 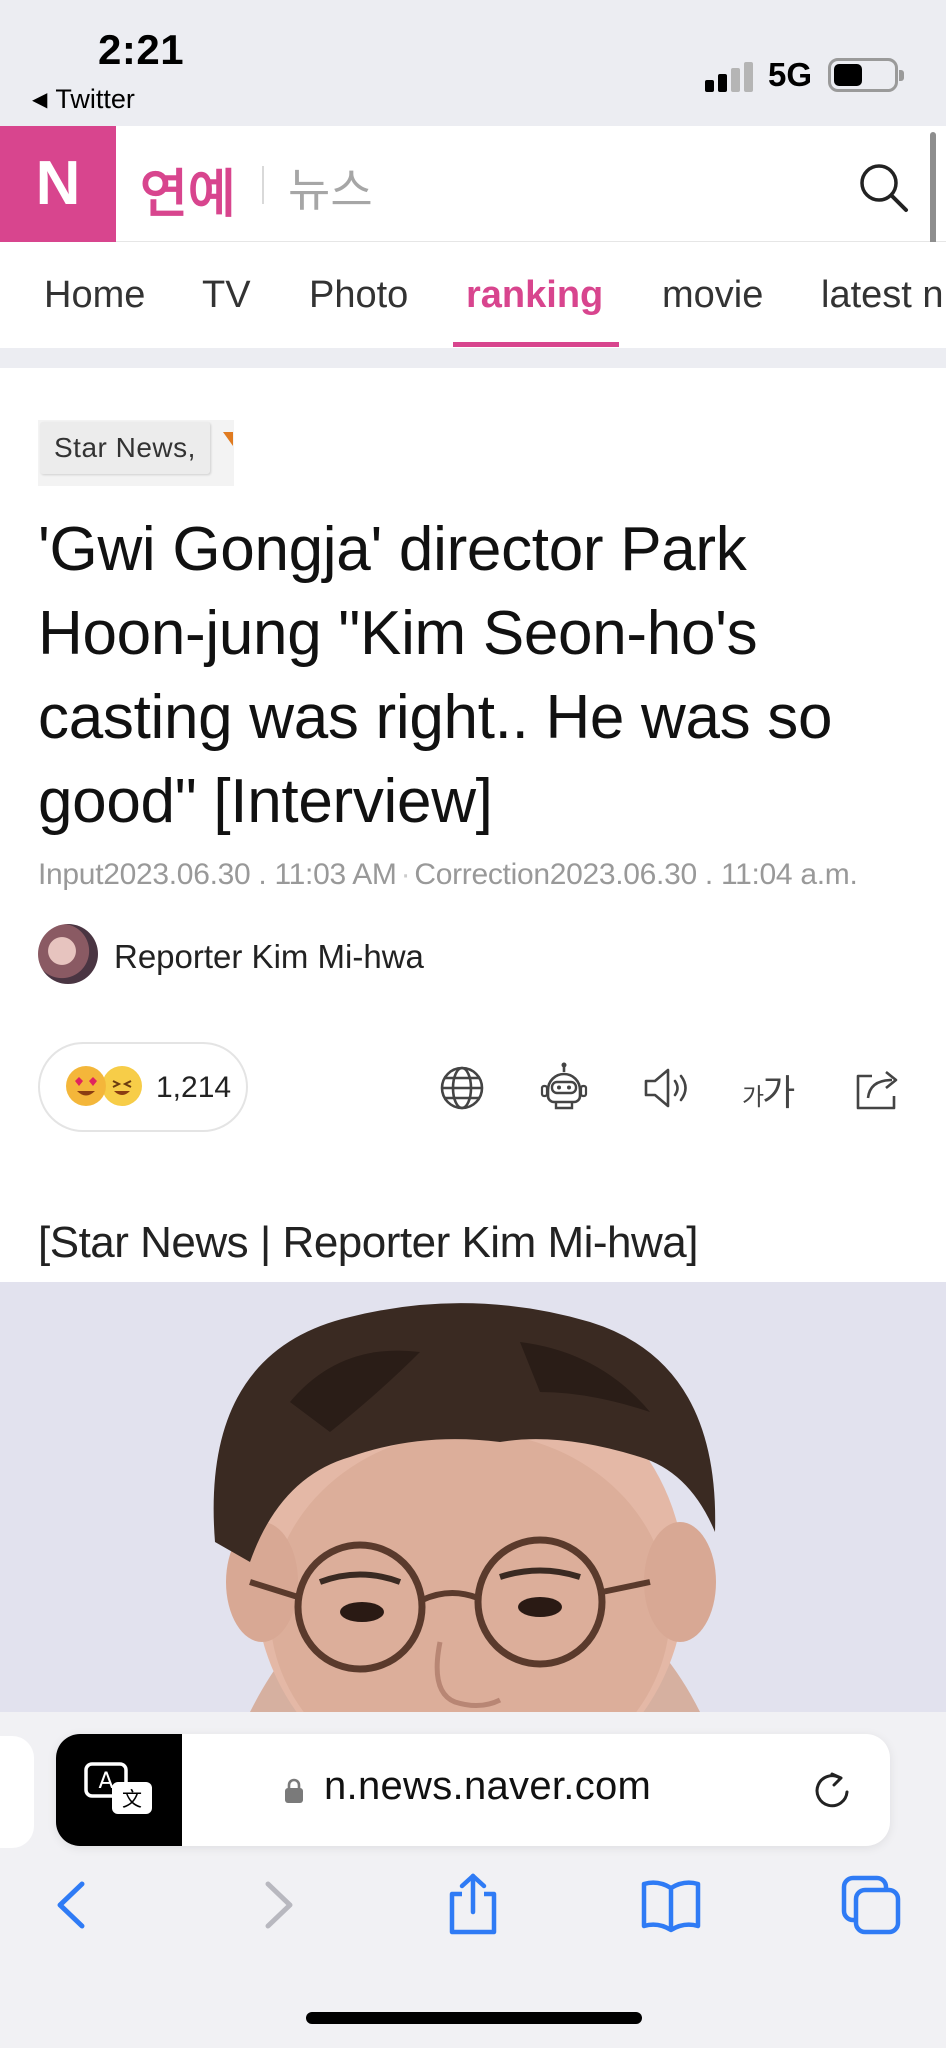 I want to click on tab-tv: TV, so click(x=226, y=295).